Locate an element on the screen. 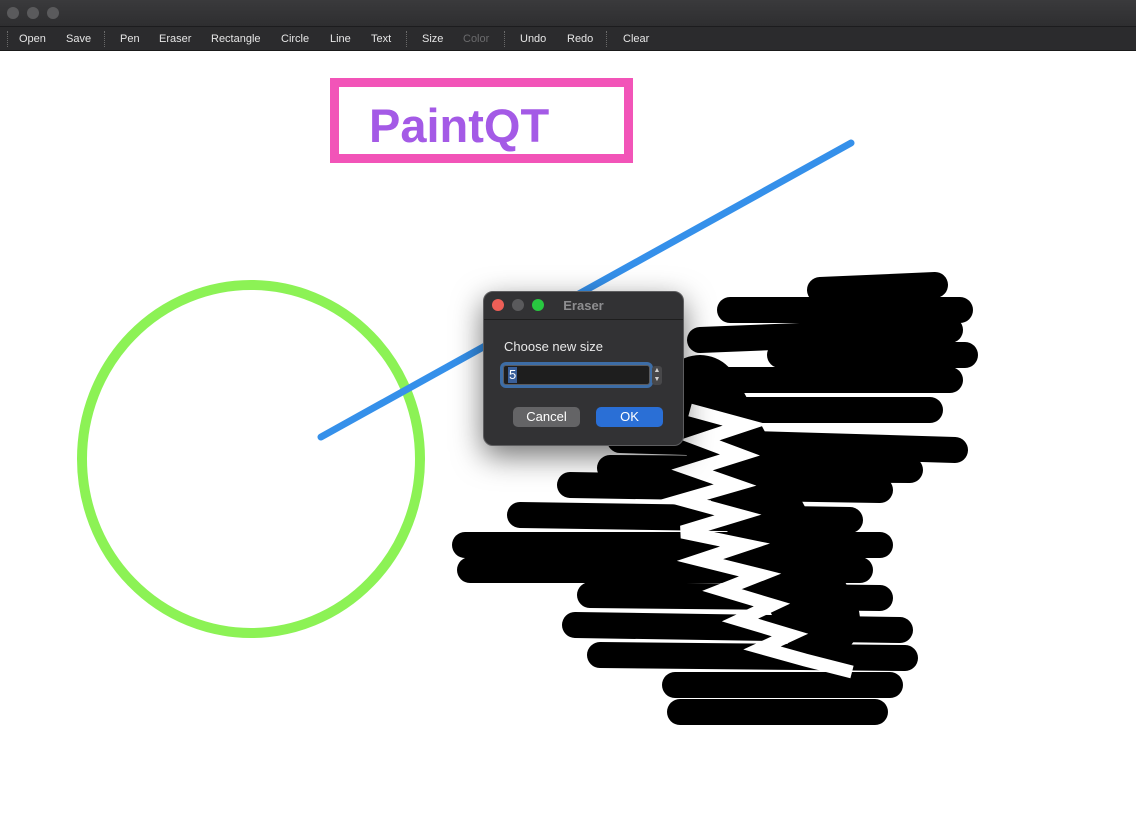  undo-button: Undo is located at coordinates (533, 39).